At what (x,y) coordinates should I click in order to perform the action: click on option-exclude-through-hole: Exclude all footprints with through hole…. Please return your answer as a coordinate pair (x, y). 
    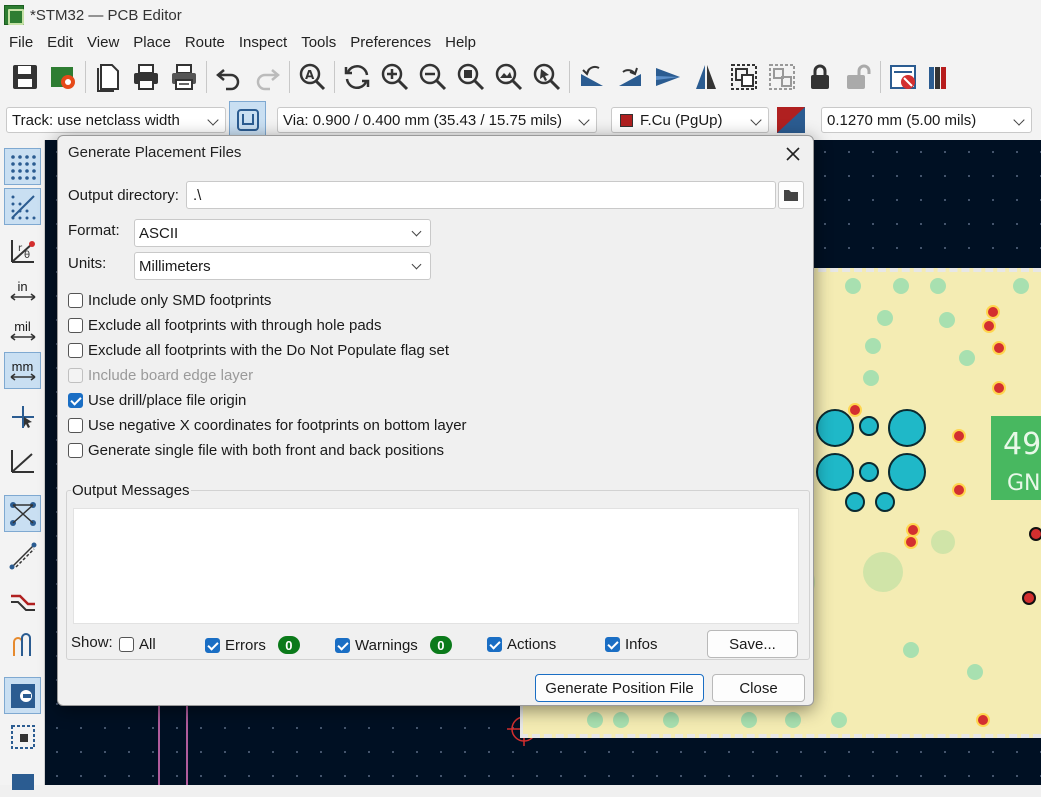
    Looking at the image, I should click on (225, 325).